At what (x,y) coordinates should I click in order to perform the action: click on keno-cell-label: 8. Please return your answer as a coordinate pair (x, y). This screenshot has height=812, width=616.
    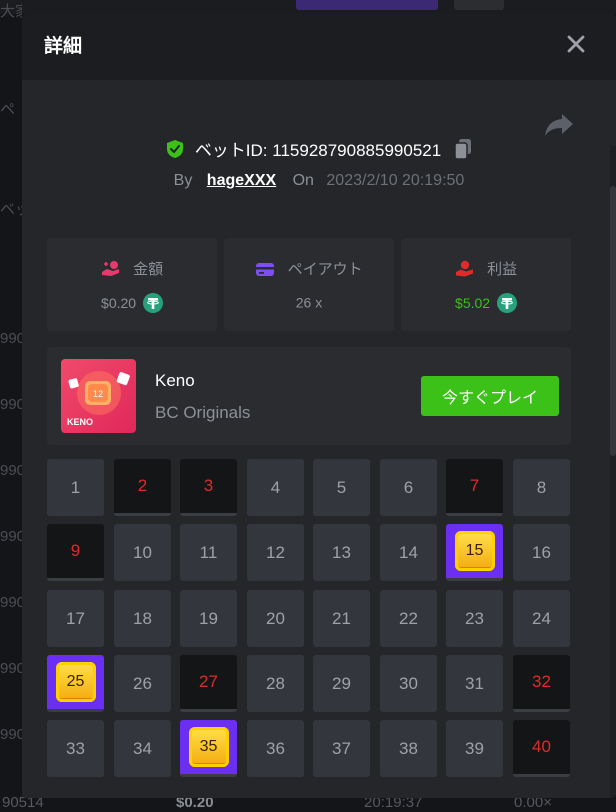
    Looking at the image, I should click on (541, 487).